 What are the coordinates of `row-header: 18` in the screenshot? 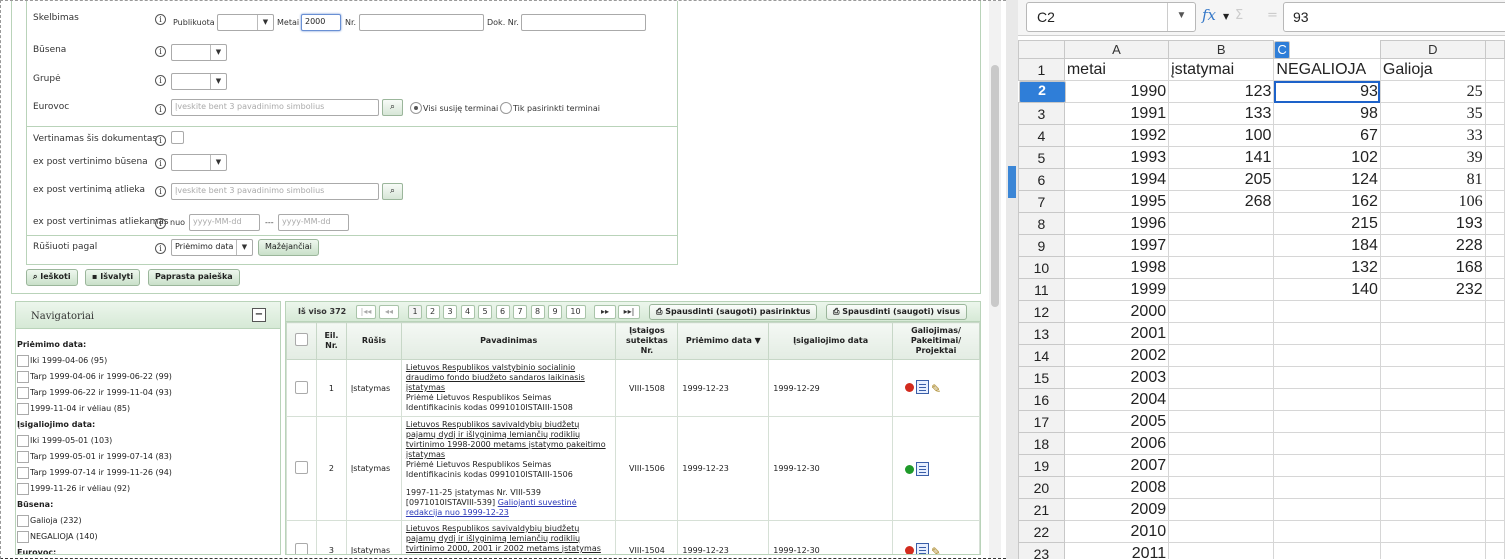 It's located at (1041, 443).